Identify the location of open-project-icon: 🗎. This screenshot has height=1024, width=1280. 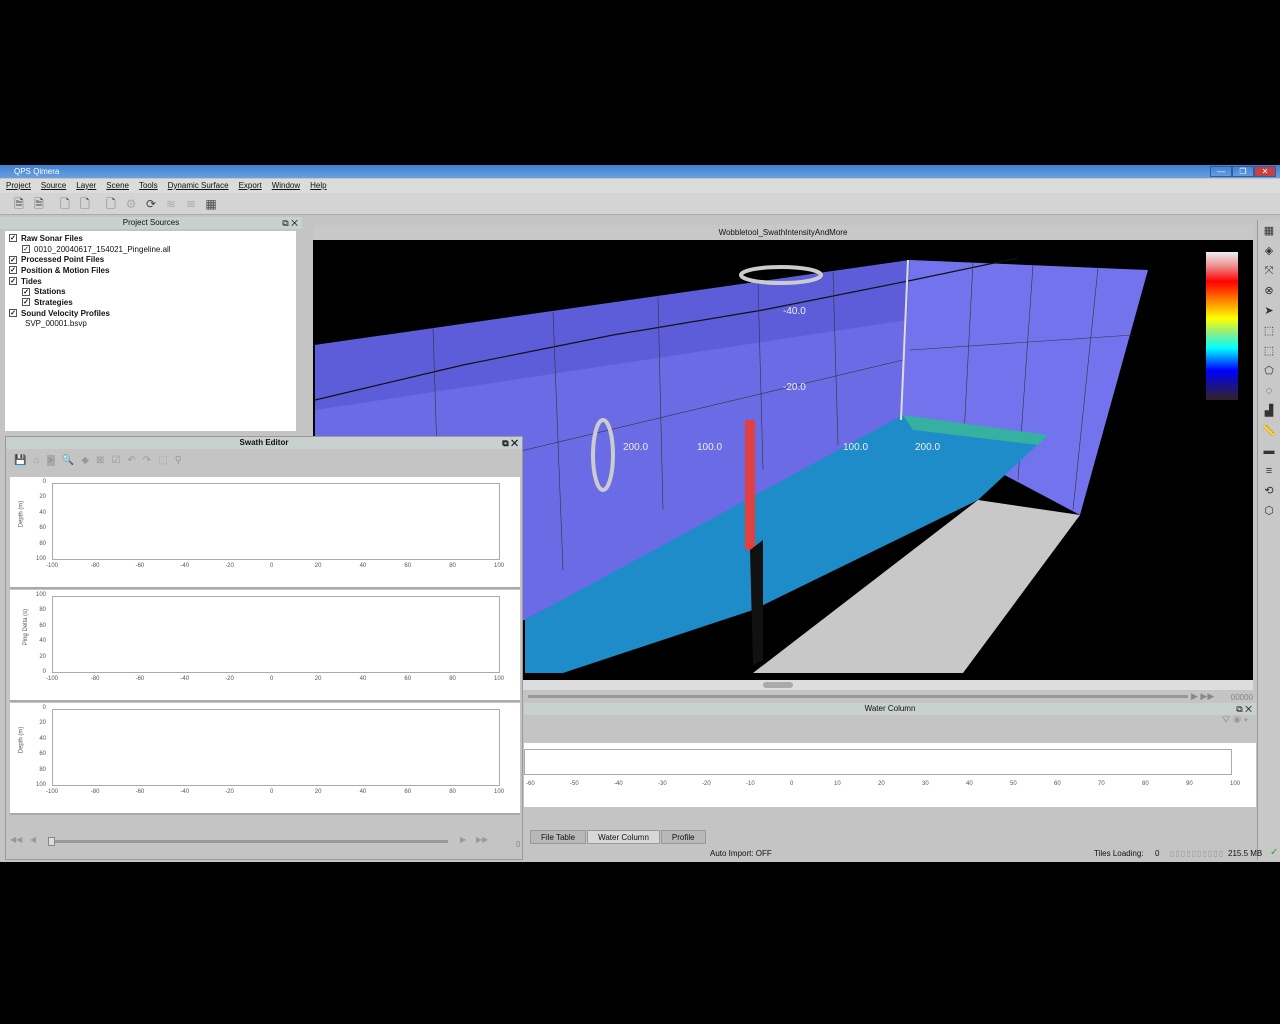
(39, 204).